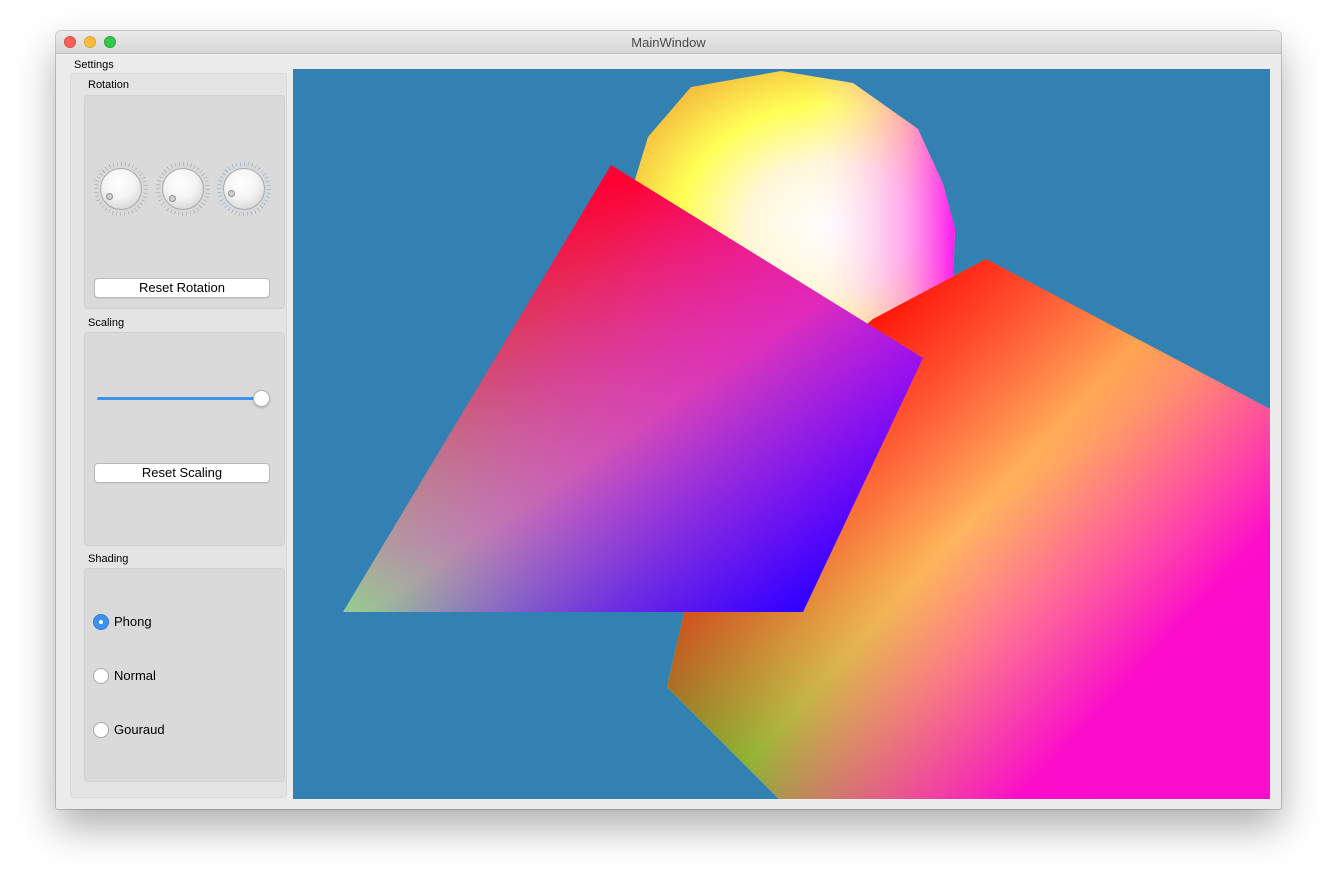 This screenshot has width=1337, height=890. I want to click on radio-label: Gouraud, so click(139, 729).